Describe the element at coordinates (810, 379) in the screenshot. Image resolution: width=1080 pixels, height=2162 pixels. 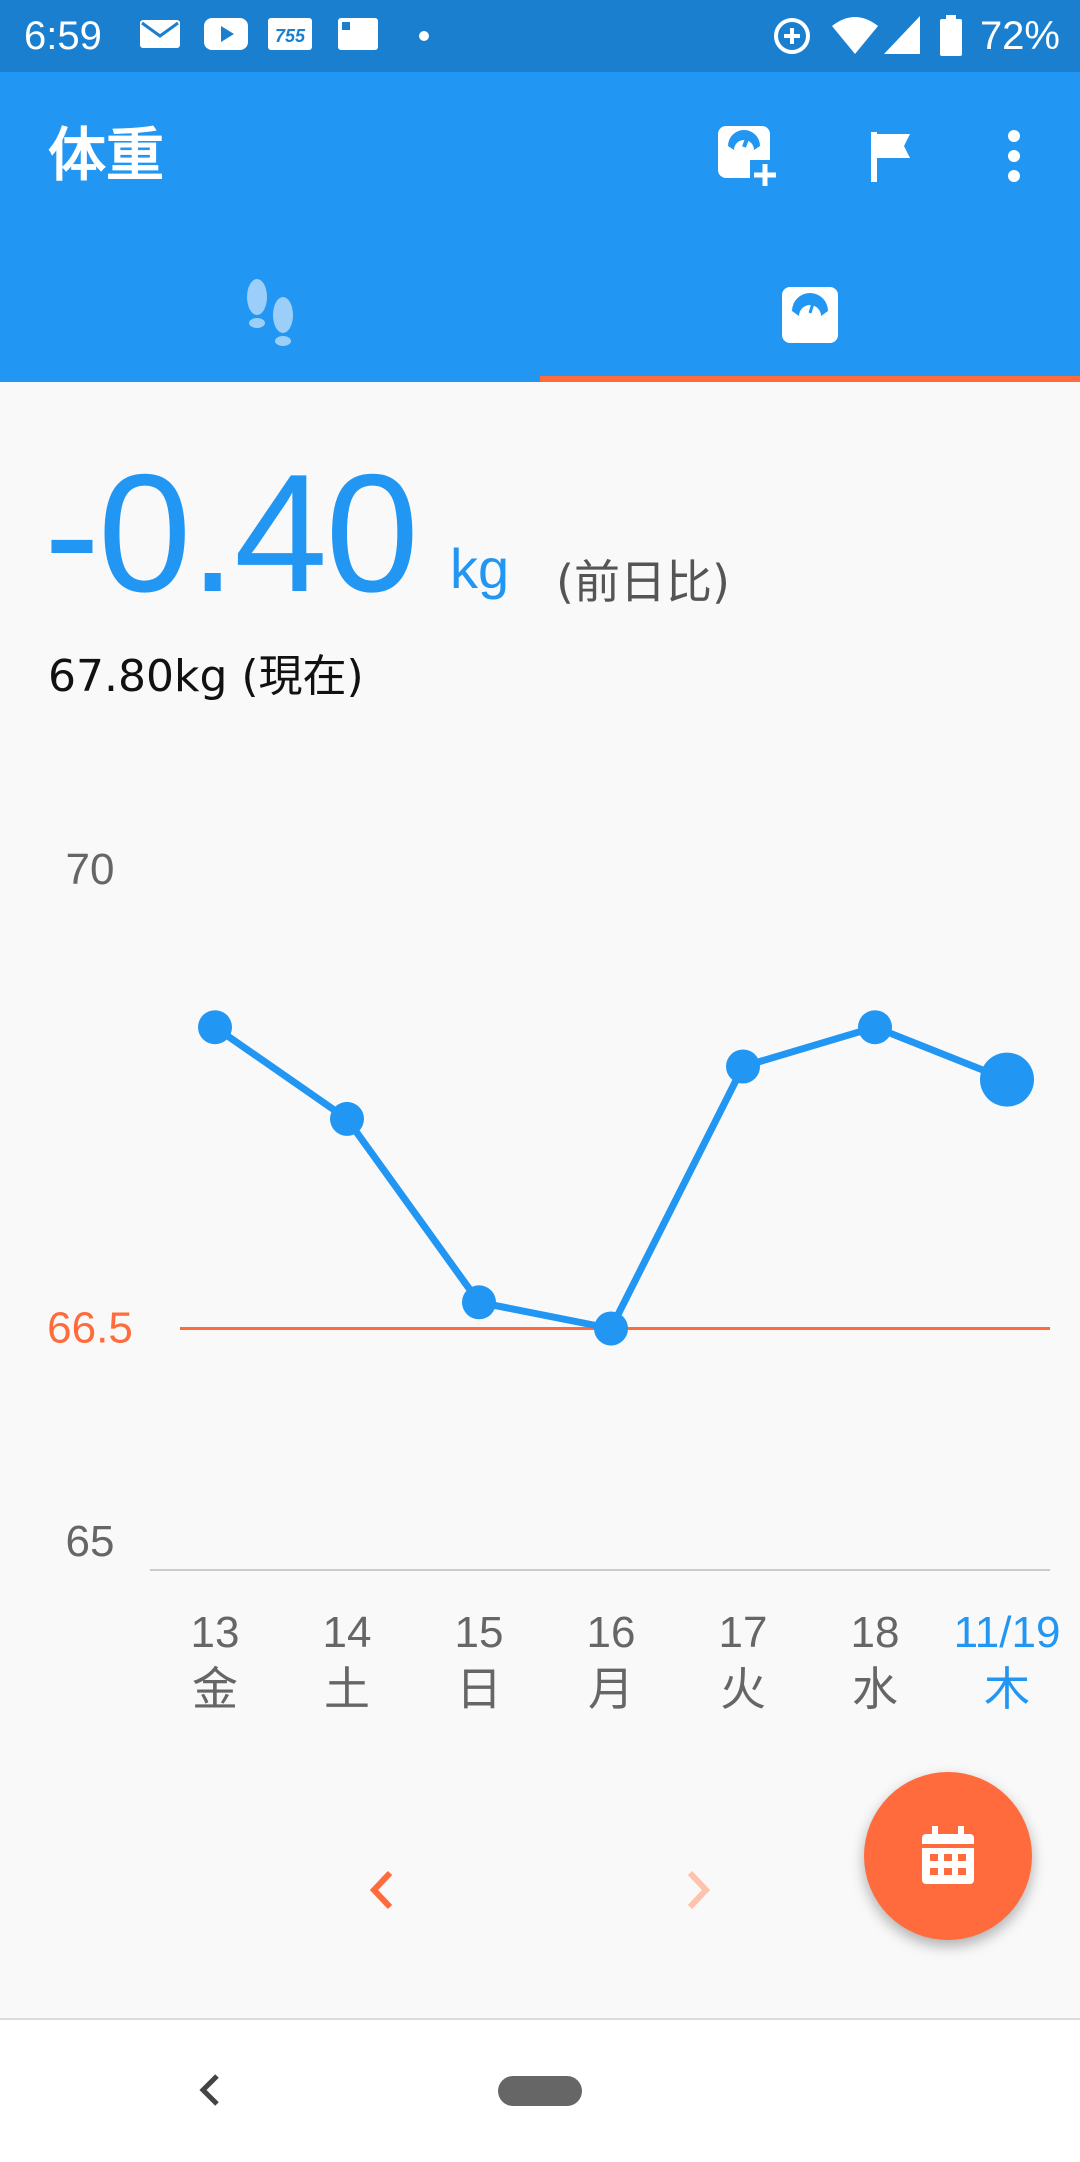
I see `tab-indicator` at that location.